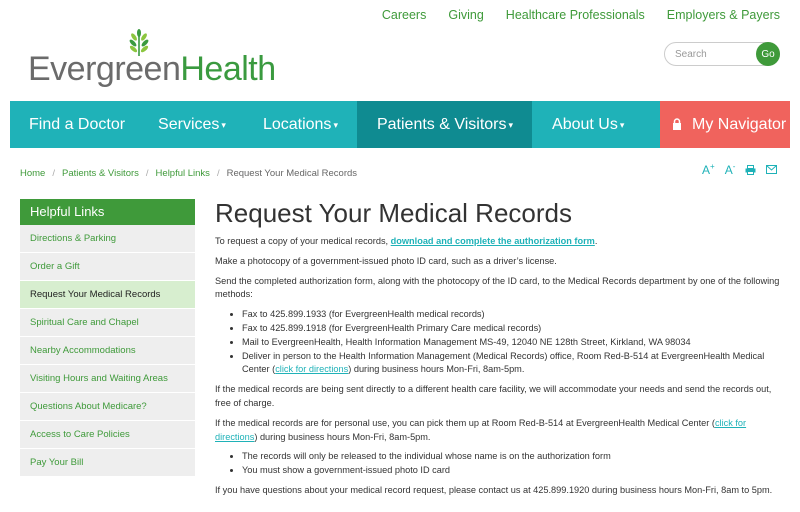 The width and height of the screenshot is (800, 512). I want to click on breadcrumb-helpful-links: Helpful Links, so click(183, 173).